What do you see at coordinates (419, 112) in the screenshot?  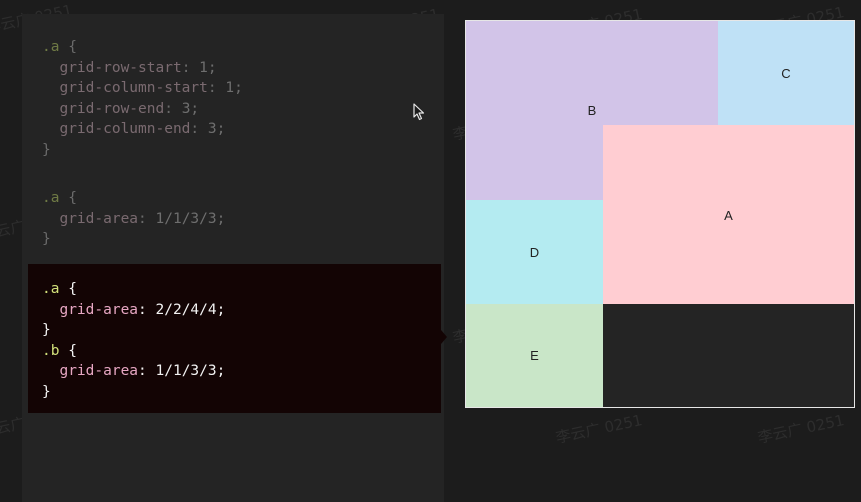 I see `mouse-pointer-icon` at bounding box center [419, 112].